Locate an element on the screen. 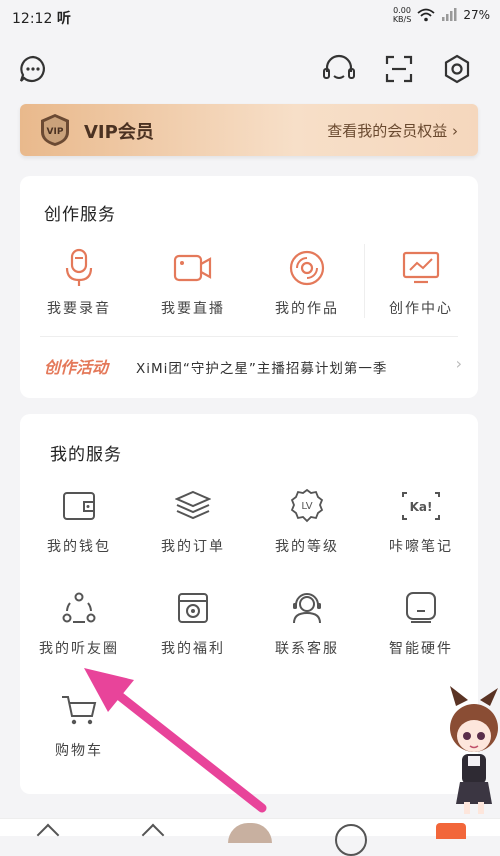  creation-center-button: 创作中心 is located at coordinates (421, 283).